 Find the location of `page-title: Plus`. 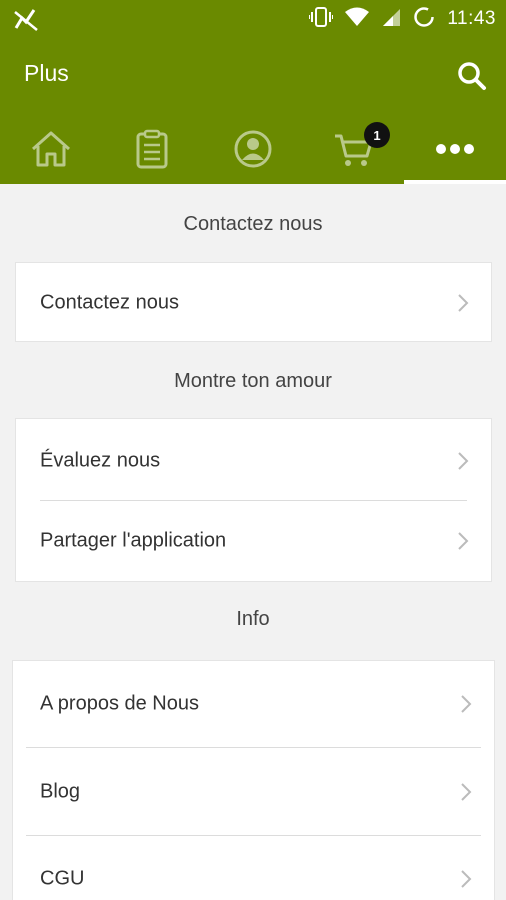

page-title: Plus is located at coordinates (46, 73).